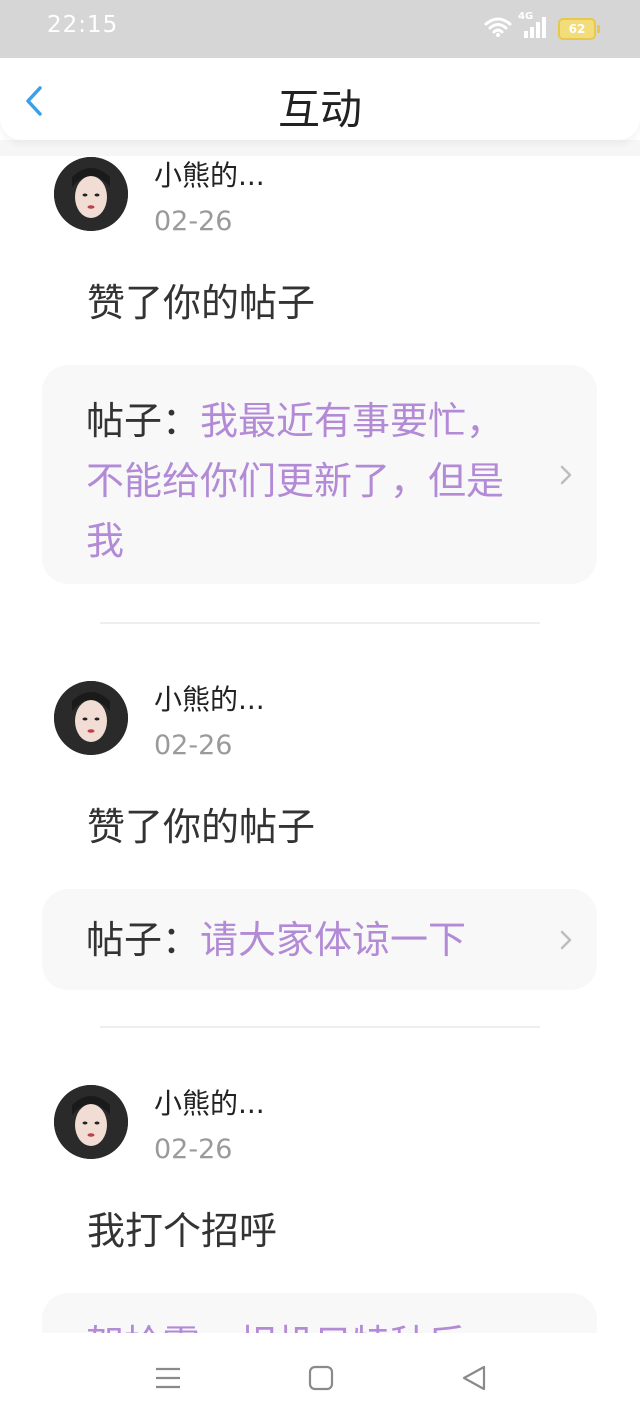  I want to click on system-nav-bar, so click(320, 1377).